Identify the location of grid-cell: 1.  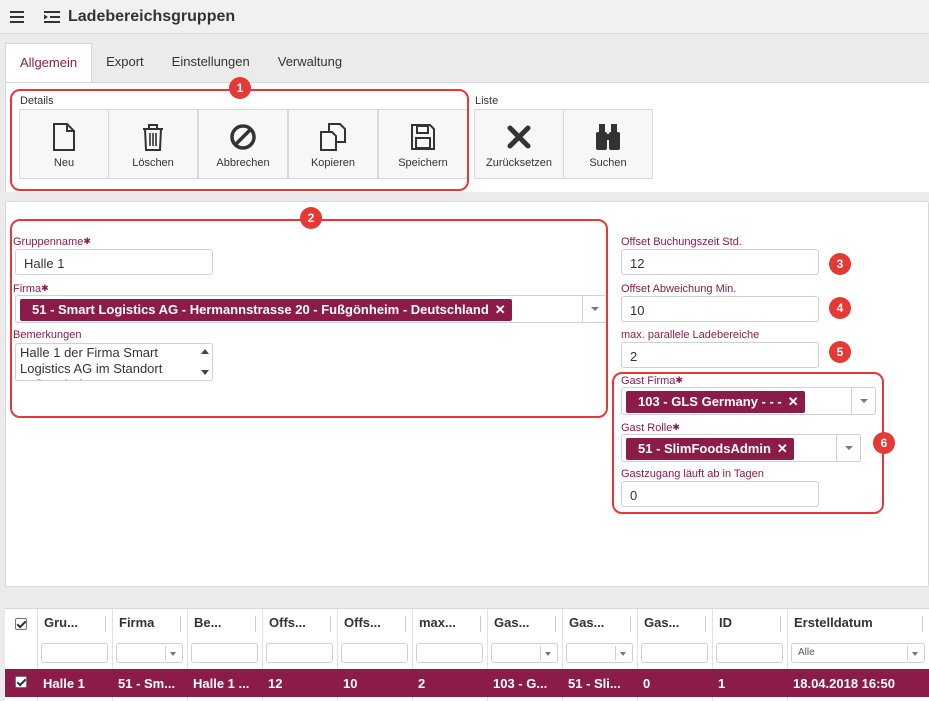
(722, 683).